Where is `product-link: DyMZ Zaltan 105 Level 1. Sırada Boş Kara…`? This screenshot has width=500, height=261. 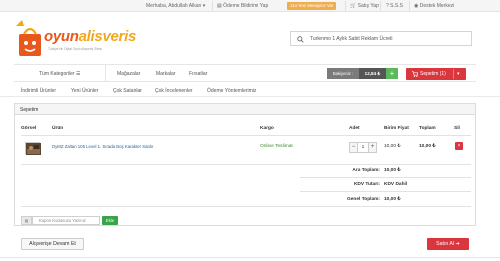 product-link: DyMZ Zaltan 105 Level 1. Sırada Boş Kara… is located at coordinates (103, 146).